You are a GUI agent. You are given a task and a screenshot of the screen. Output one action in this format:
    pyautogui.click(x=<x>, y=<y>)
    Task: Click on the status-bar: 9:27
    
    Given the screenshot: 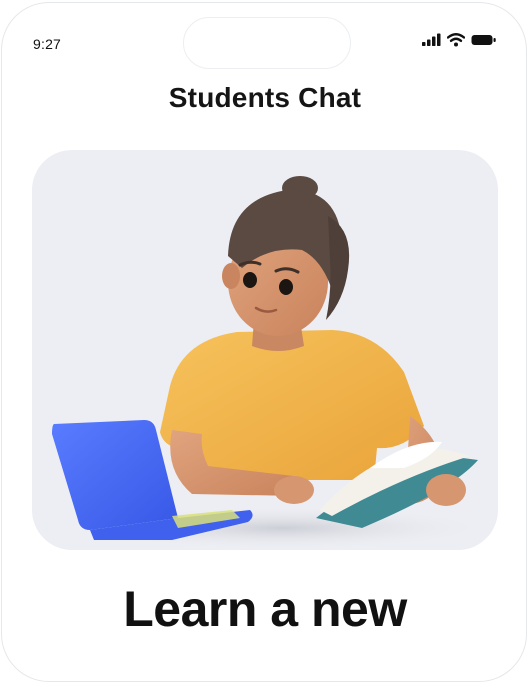 What is the action you would take?
    pyautogui.click(x=265, y=45)
    